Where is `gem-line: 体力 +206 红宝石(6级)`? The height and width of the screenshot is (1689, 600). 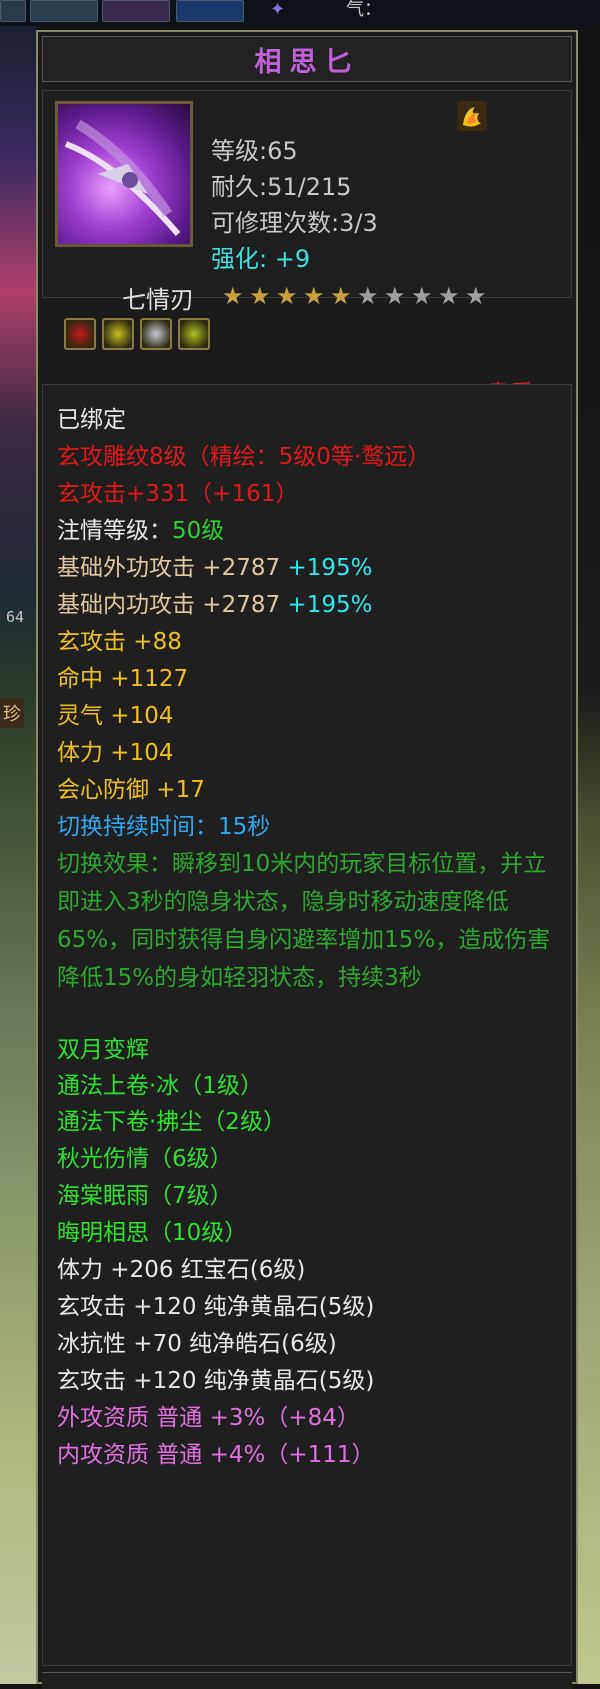 gem-line: 体力 +206 红宝石(6级) is located at coordinates (181, 1270).